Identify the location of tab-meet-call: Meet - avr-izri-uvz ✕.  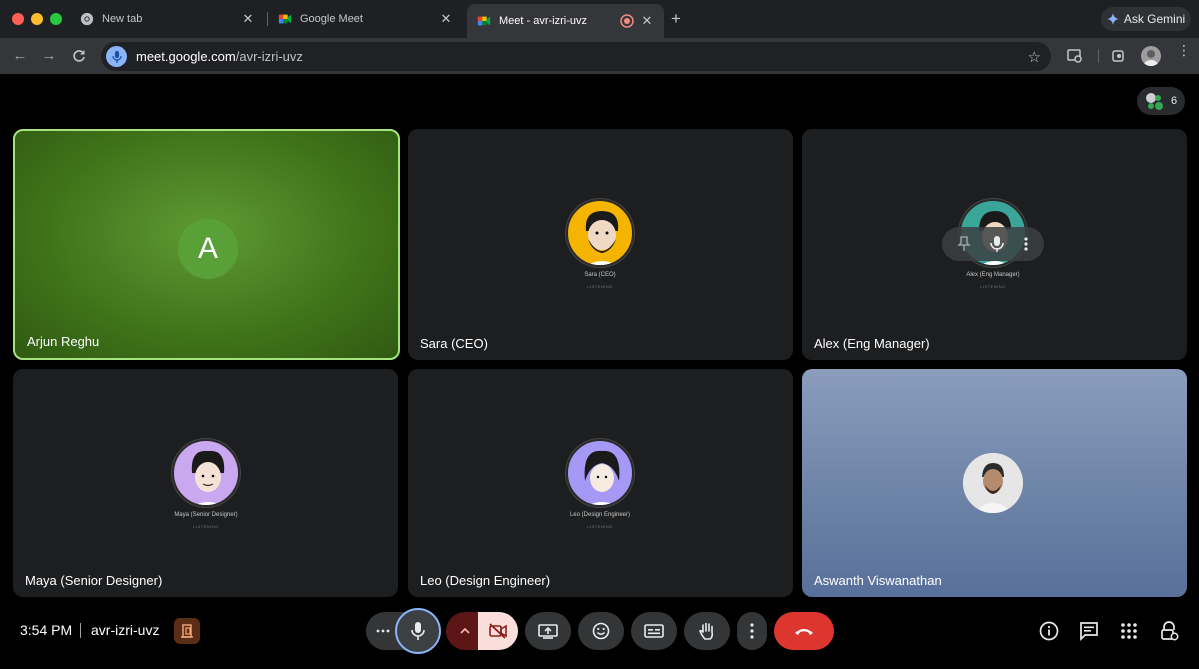
(565, 21).